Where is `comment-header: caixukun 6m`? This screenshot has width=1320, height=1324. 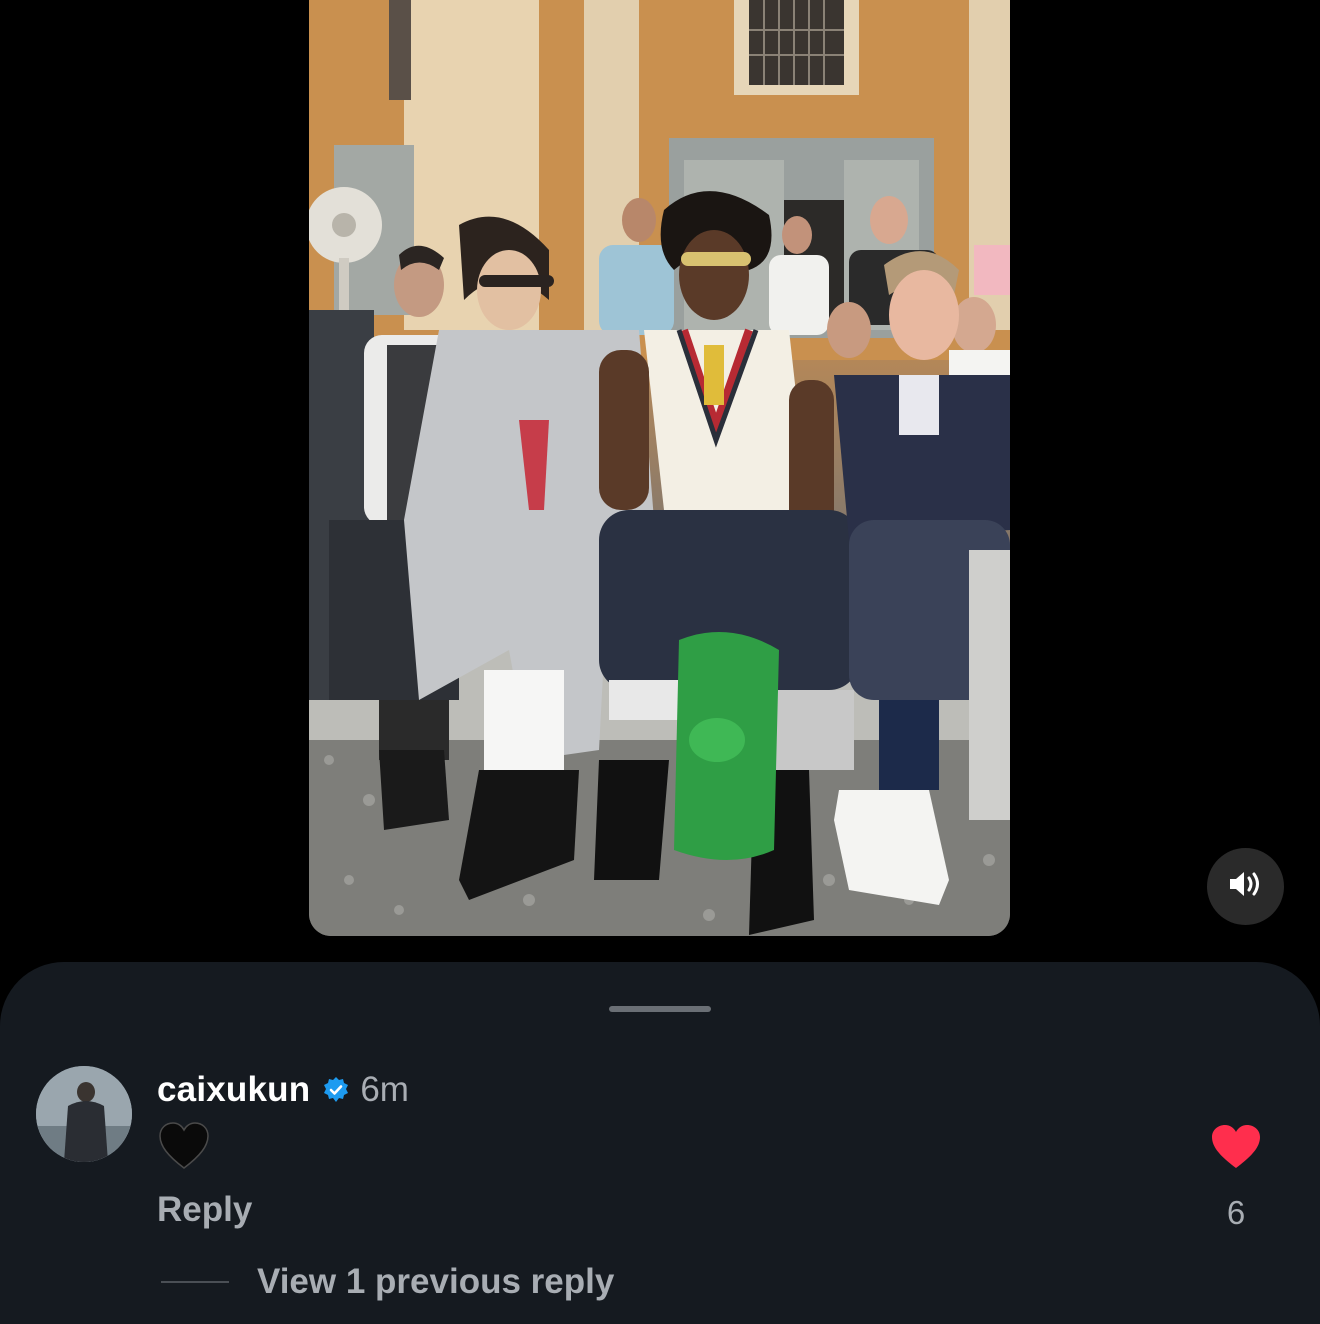
comment-header: caixukun 6m is located at coordinates (283, 1090).